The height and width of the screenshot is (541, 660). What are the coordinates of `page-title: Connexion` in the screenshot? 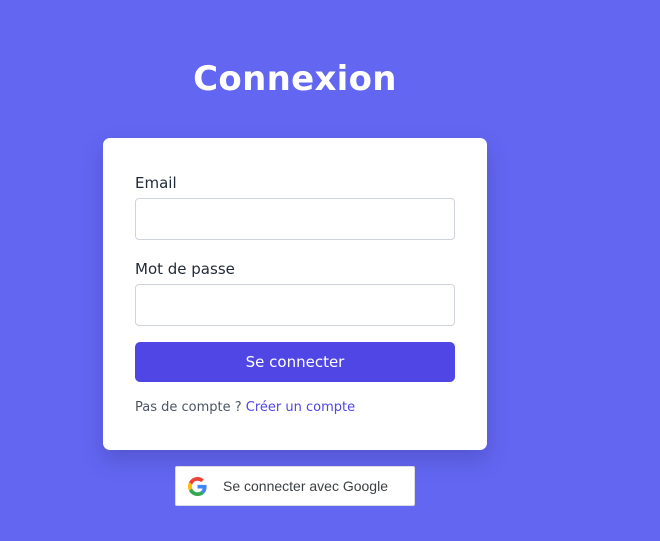 It's located at (295, 79).